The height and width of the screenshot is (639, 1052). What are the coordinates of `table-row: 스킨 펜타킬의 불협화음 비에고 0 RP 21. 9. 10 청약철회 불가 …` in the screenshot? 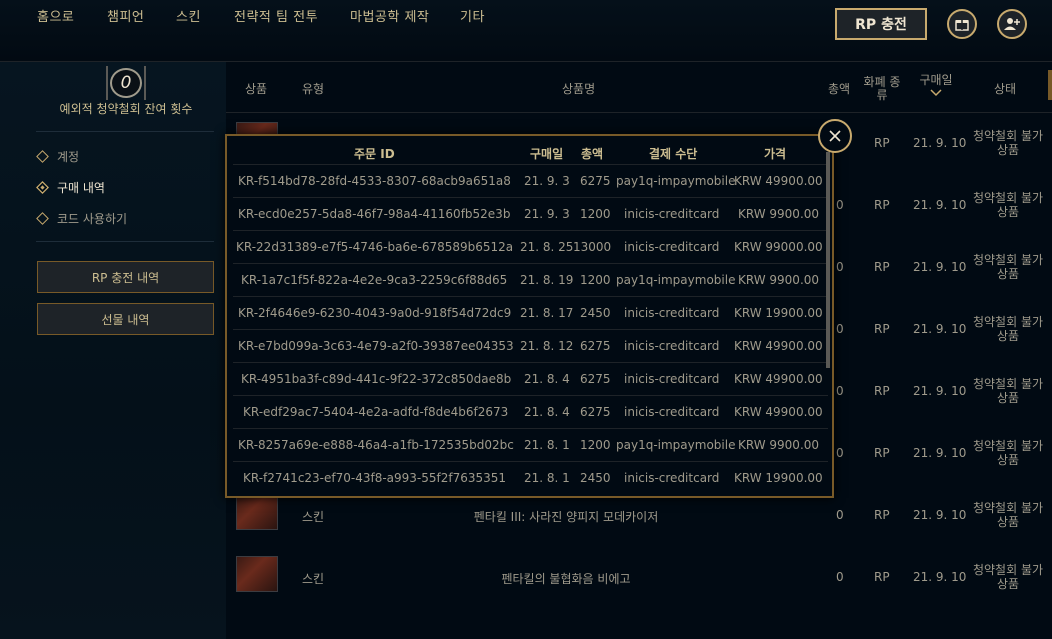 It's located at (639, 577).